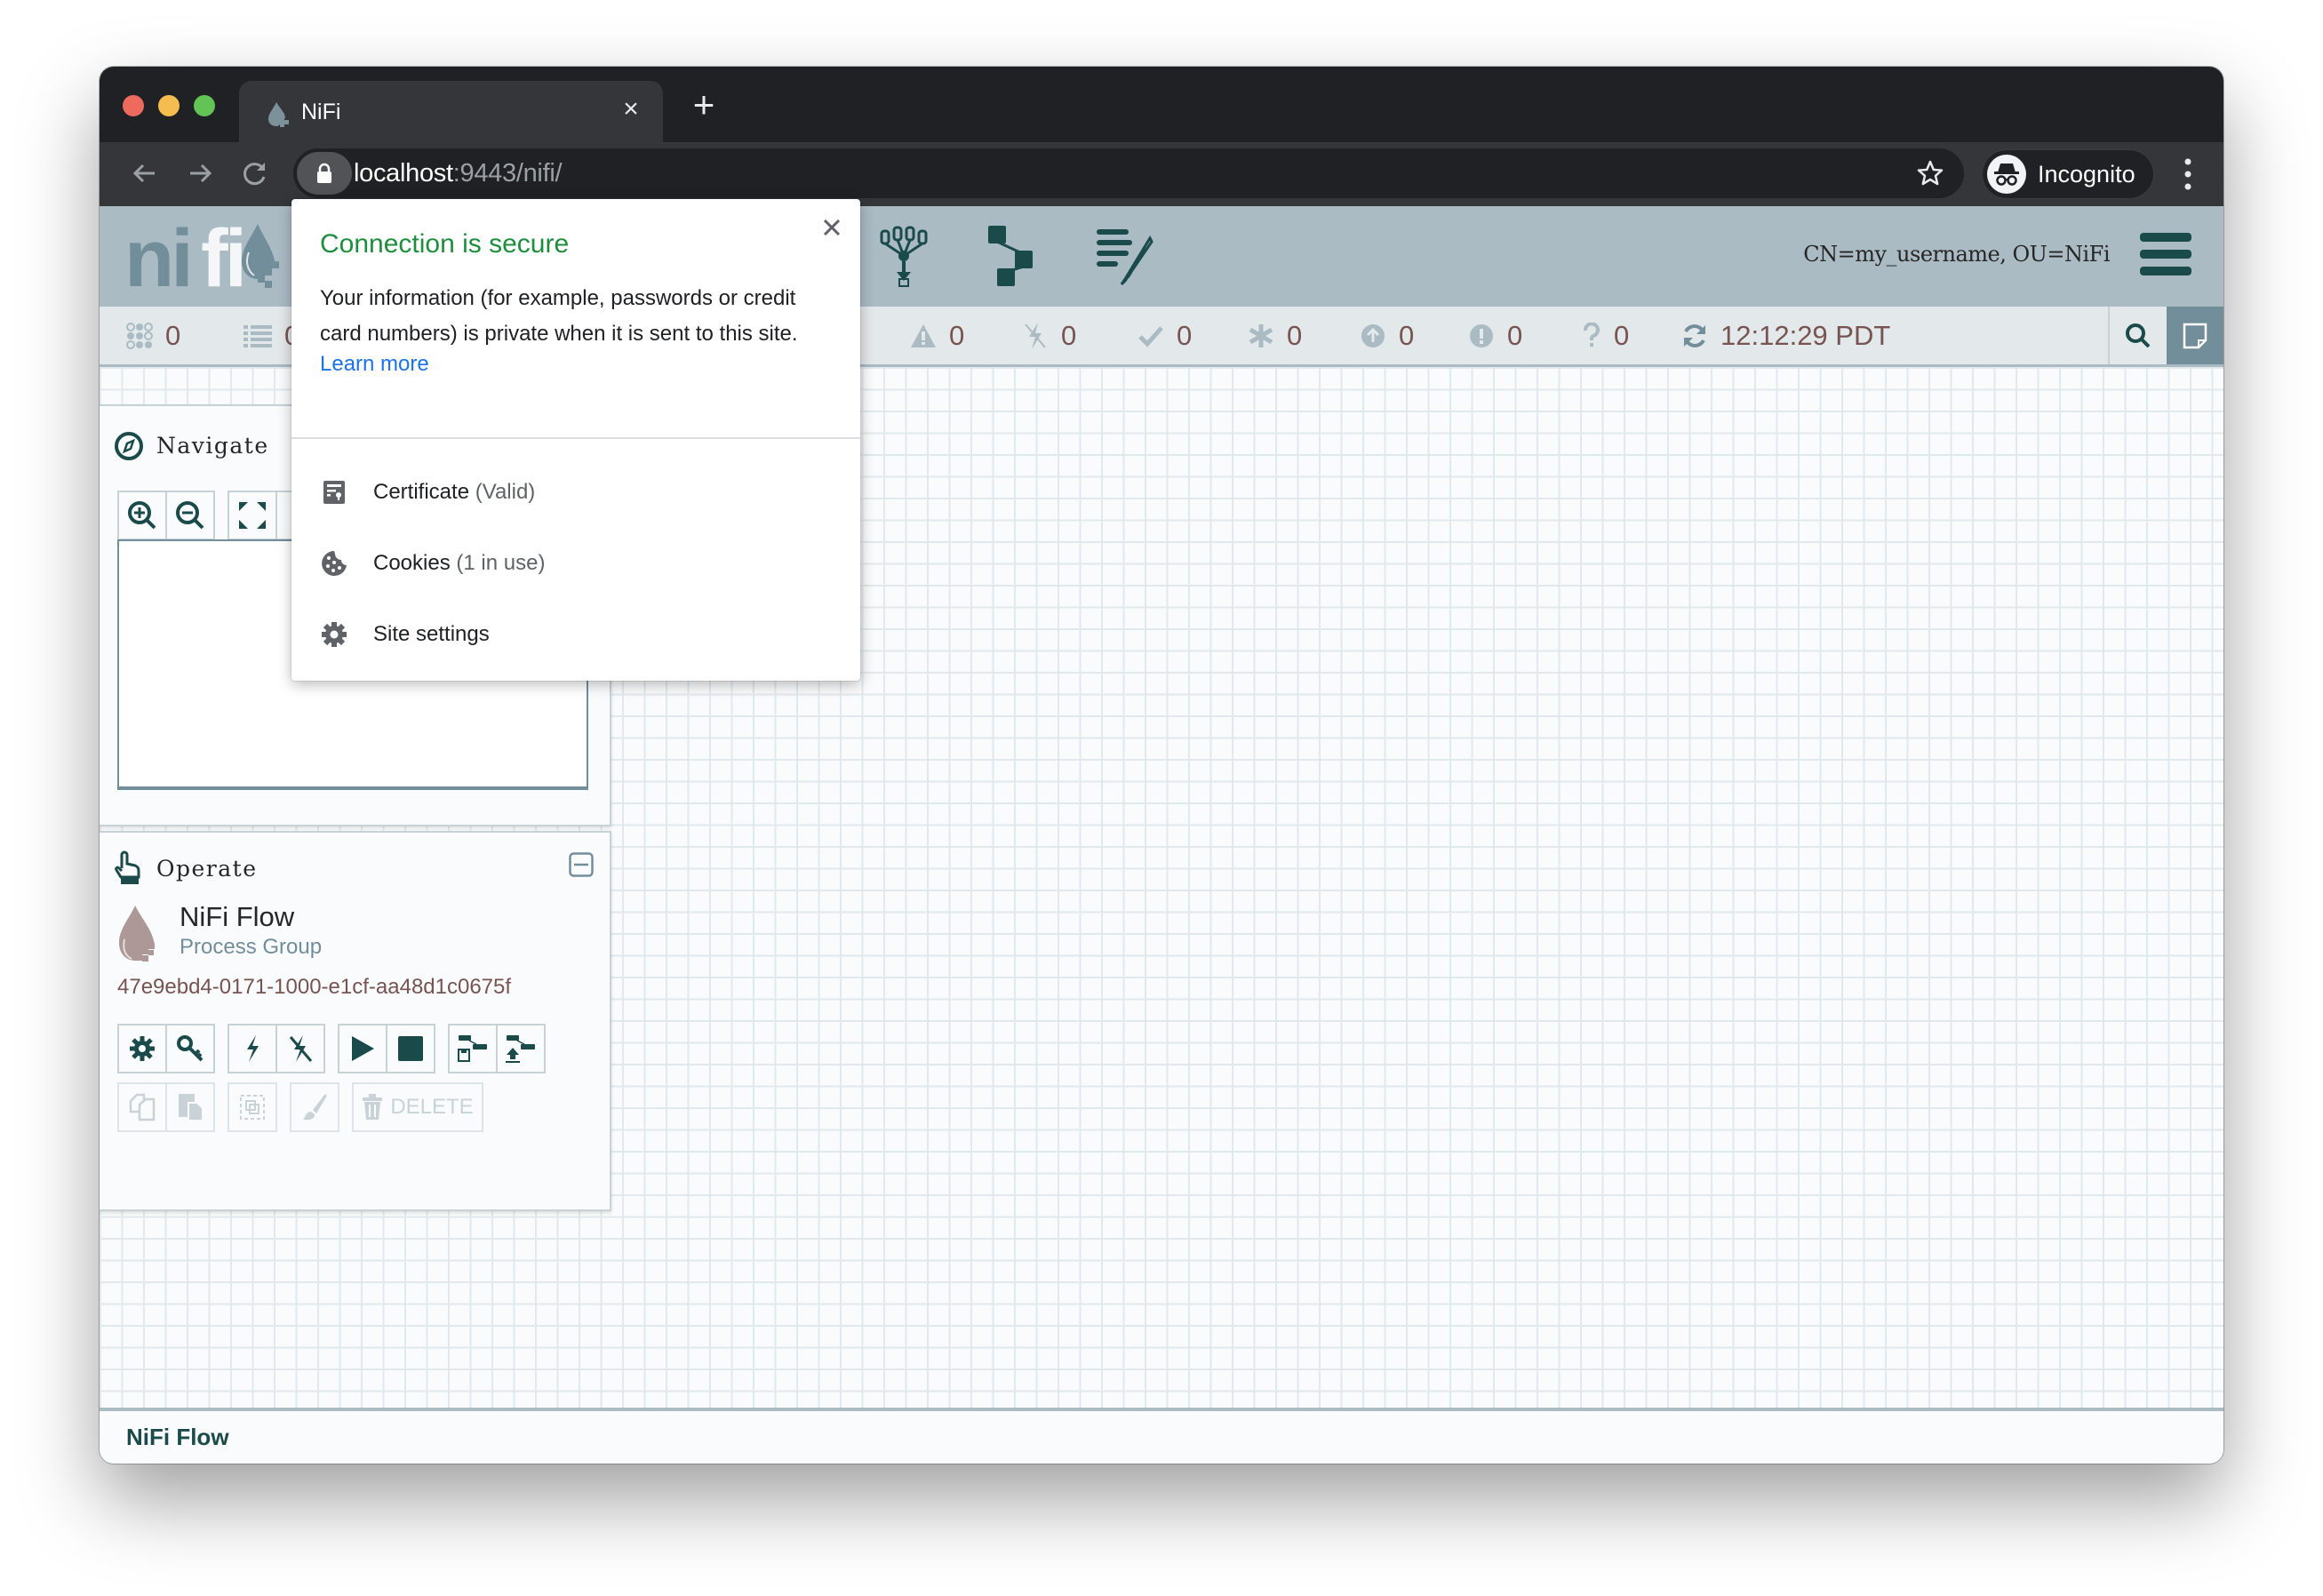  I want to click on template-icon, so click(909, 257).